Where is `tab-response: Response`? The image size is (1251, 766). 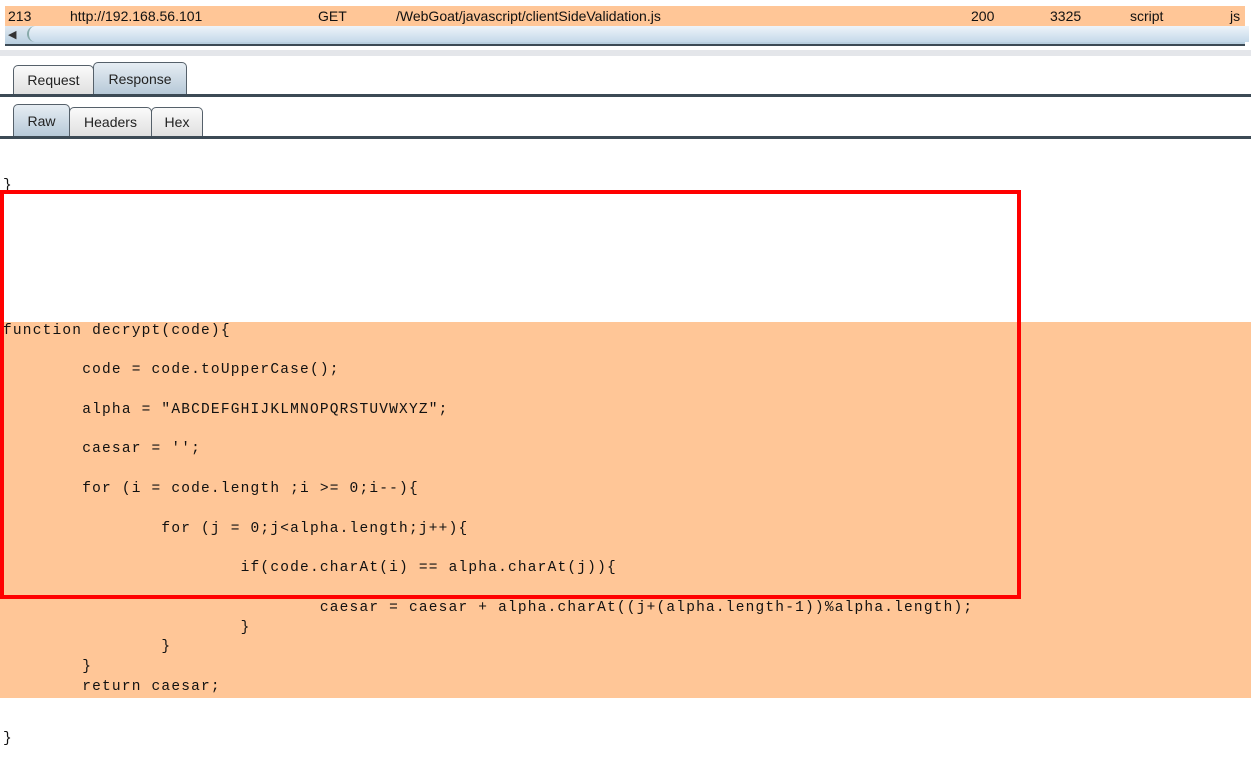
tab-response: Response is located at coordinates (140, 78).